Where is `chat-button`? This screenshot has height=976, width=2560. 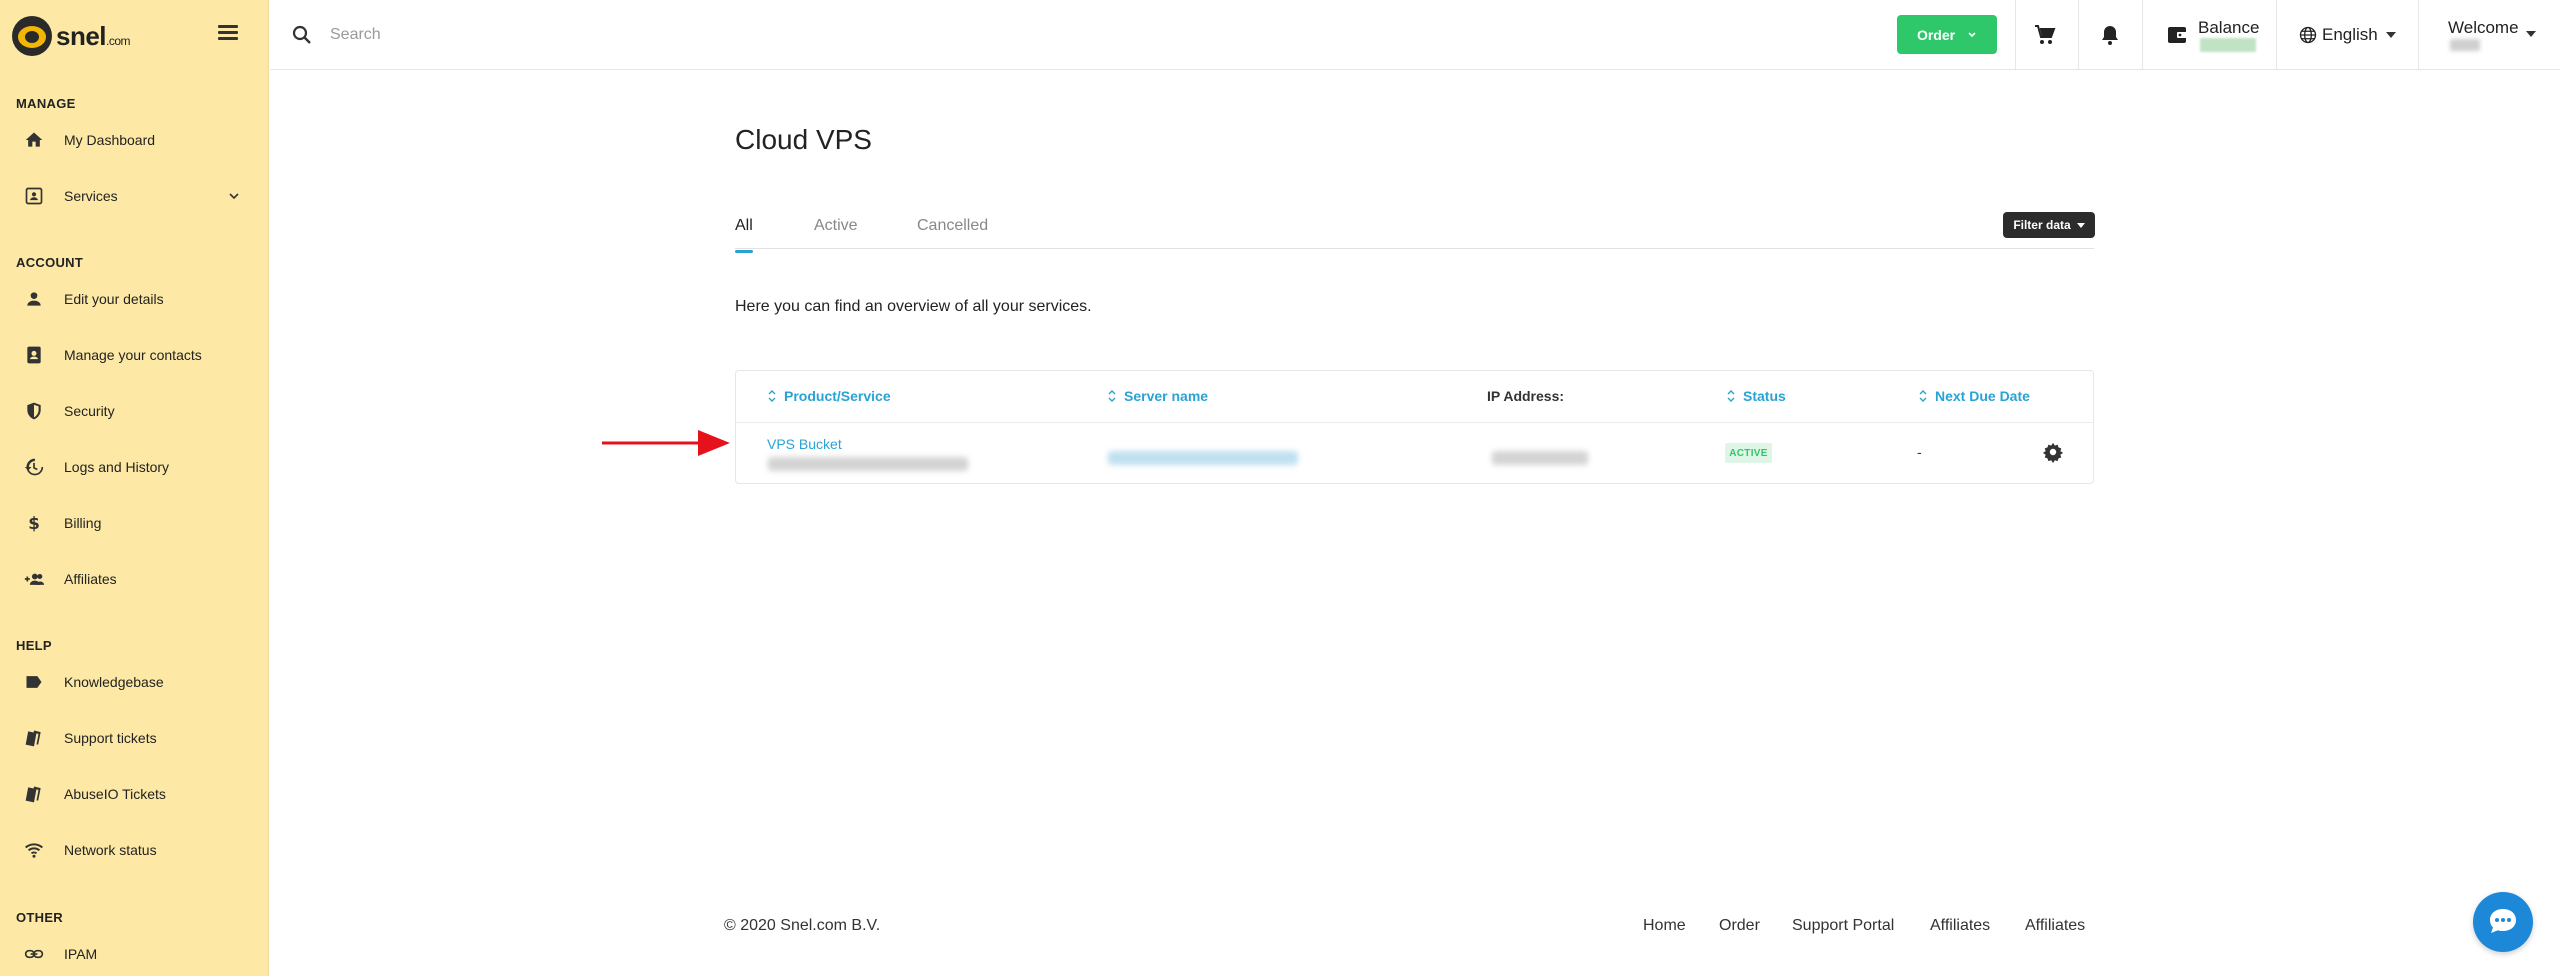 chat-button is located at coordinates (2503, 922).